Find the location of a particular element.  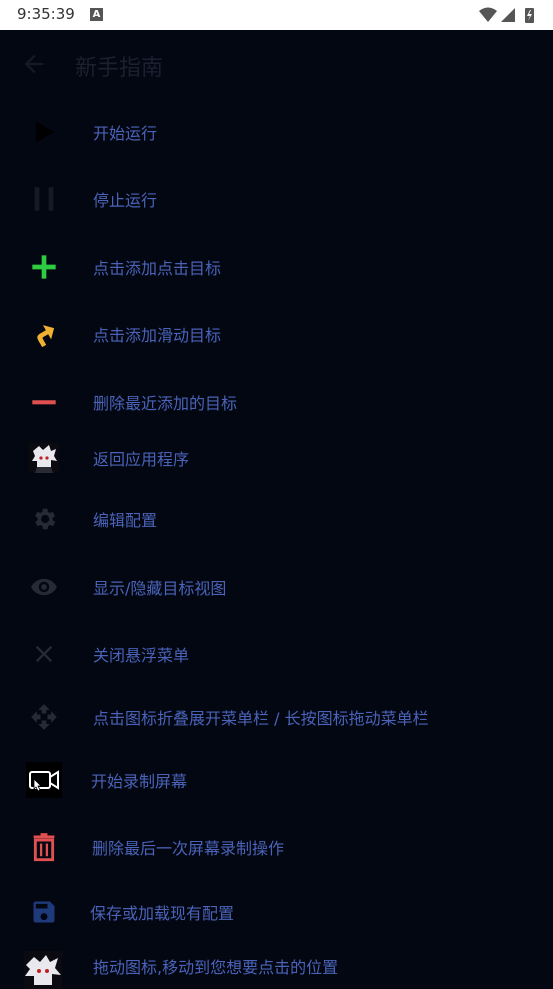

guide-item-add-click: 点击添加点击目标 is located at coordinates (276, 267).